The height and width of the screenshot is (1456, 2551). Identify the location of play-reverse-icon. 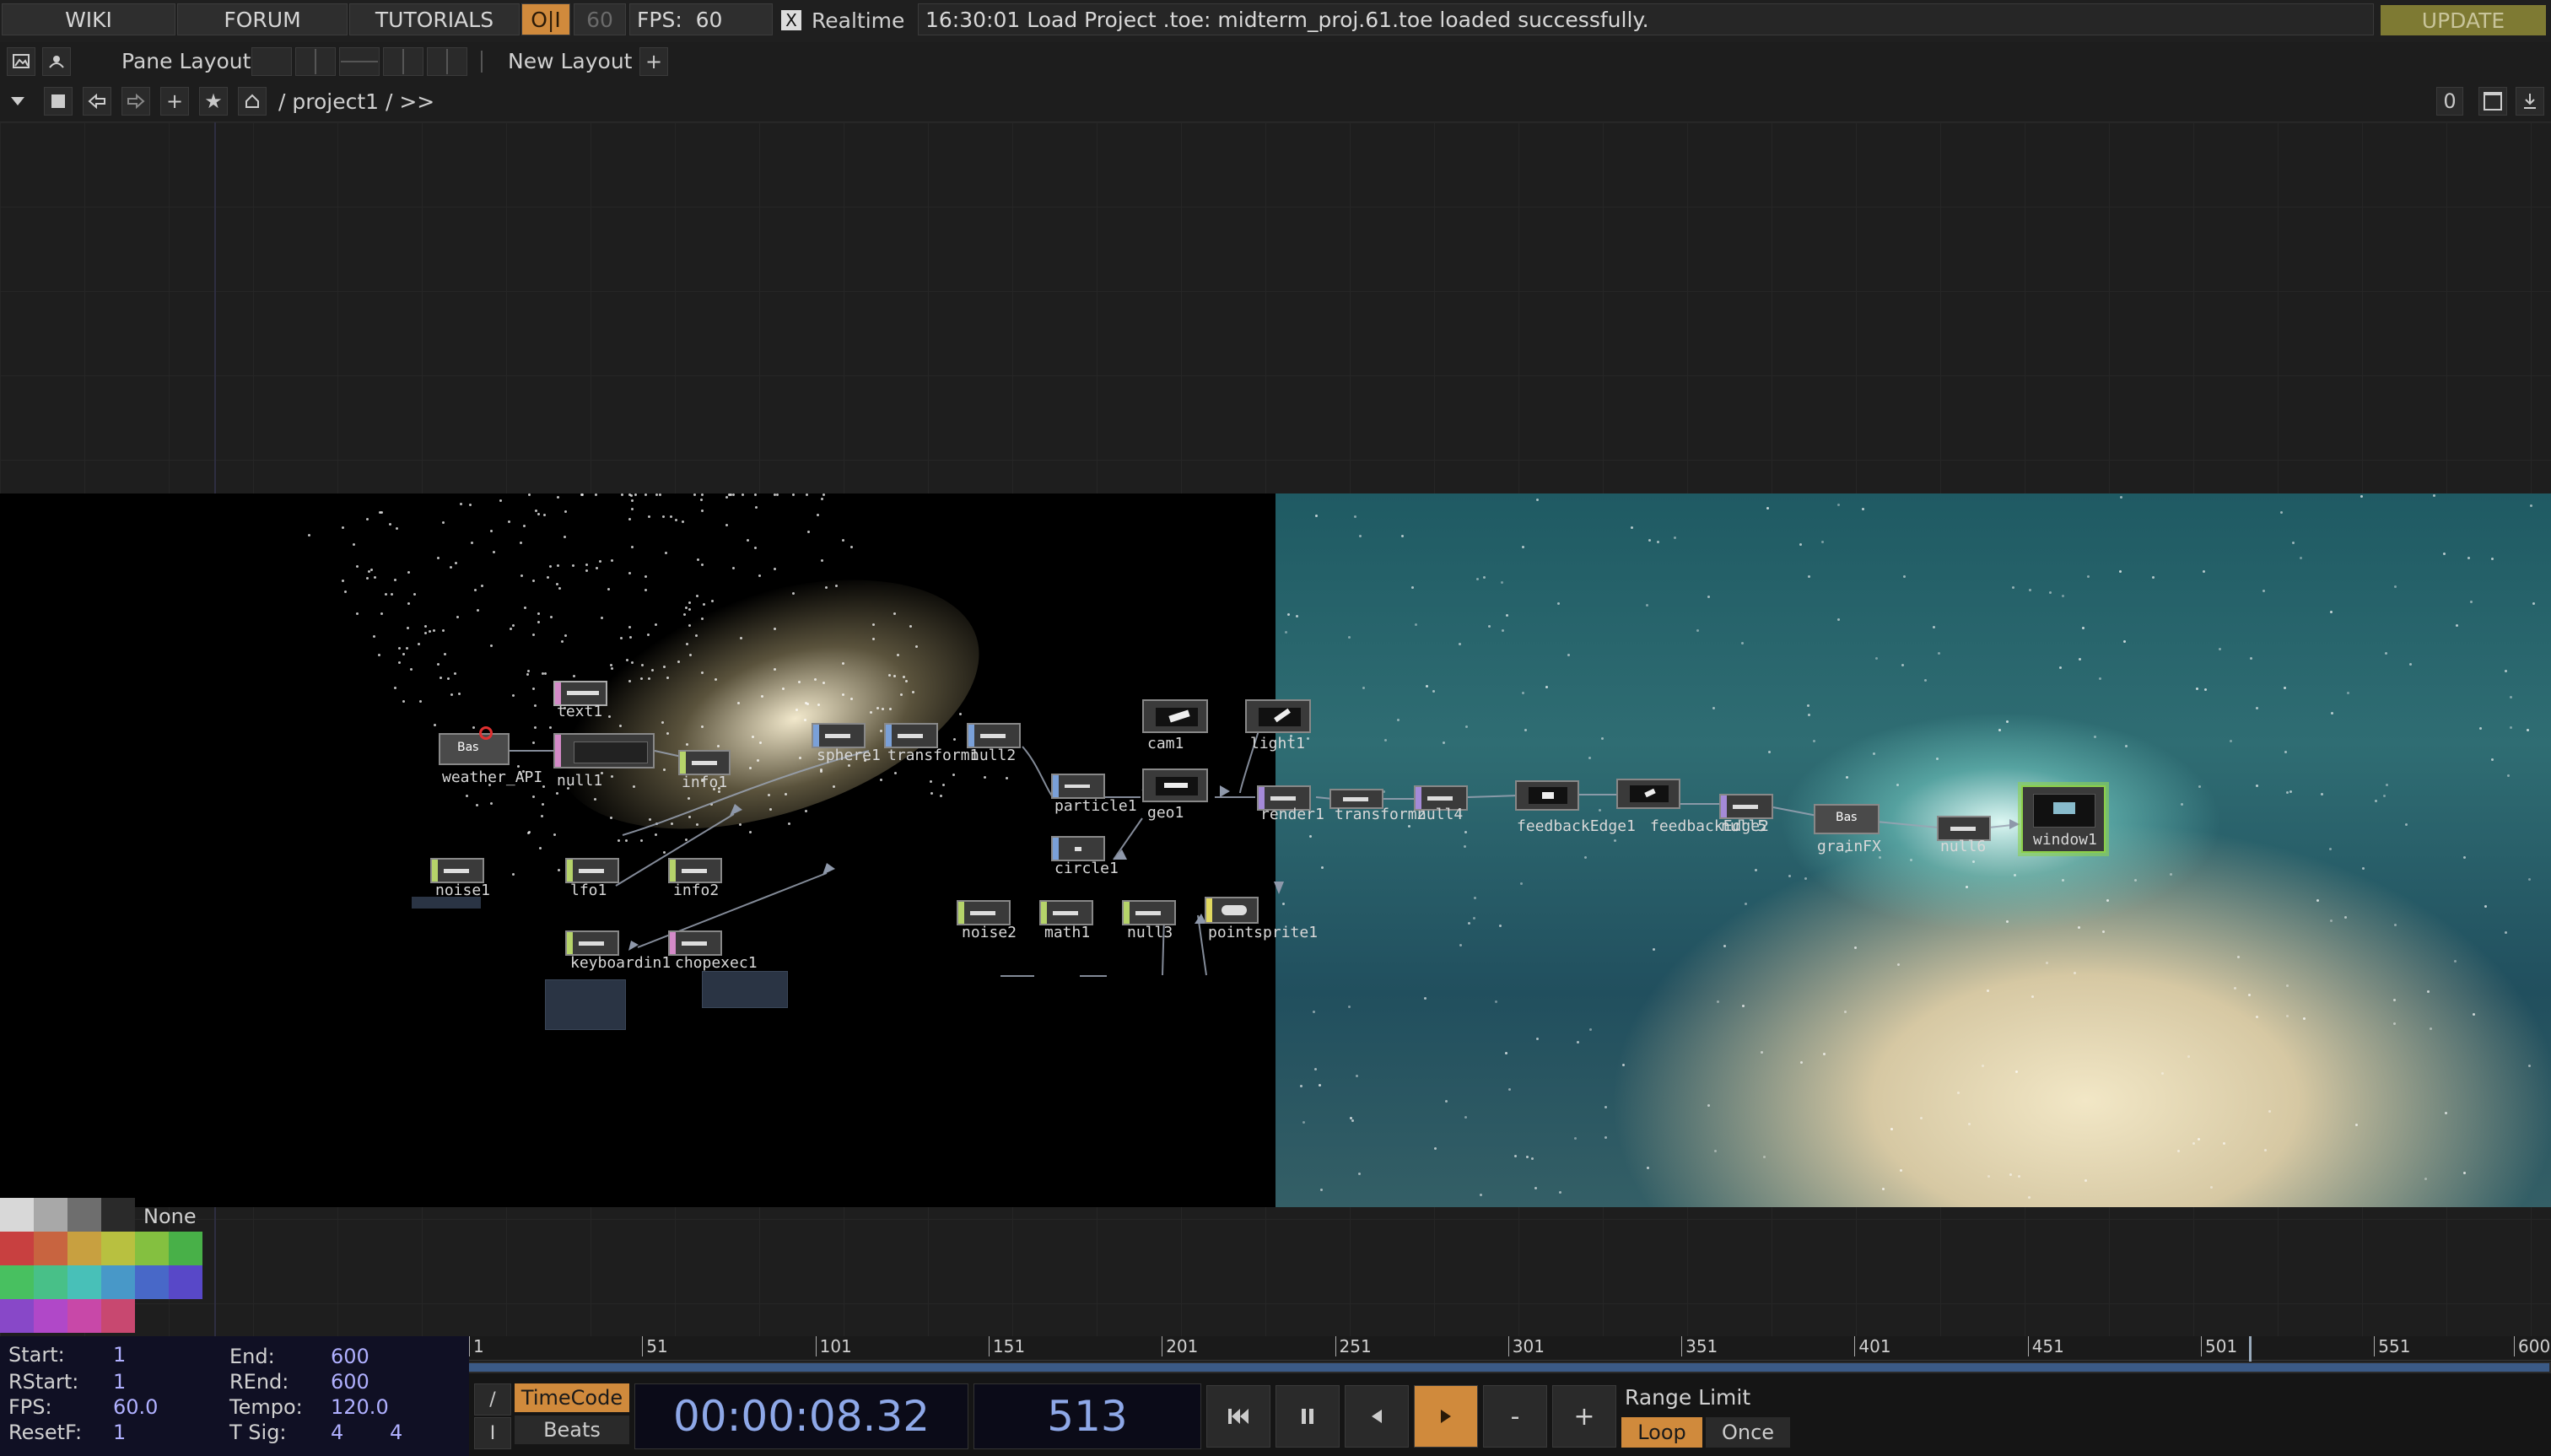
(1377, 1416).